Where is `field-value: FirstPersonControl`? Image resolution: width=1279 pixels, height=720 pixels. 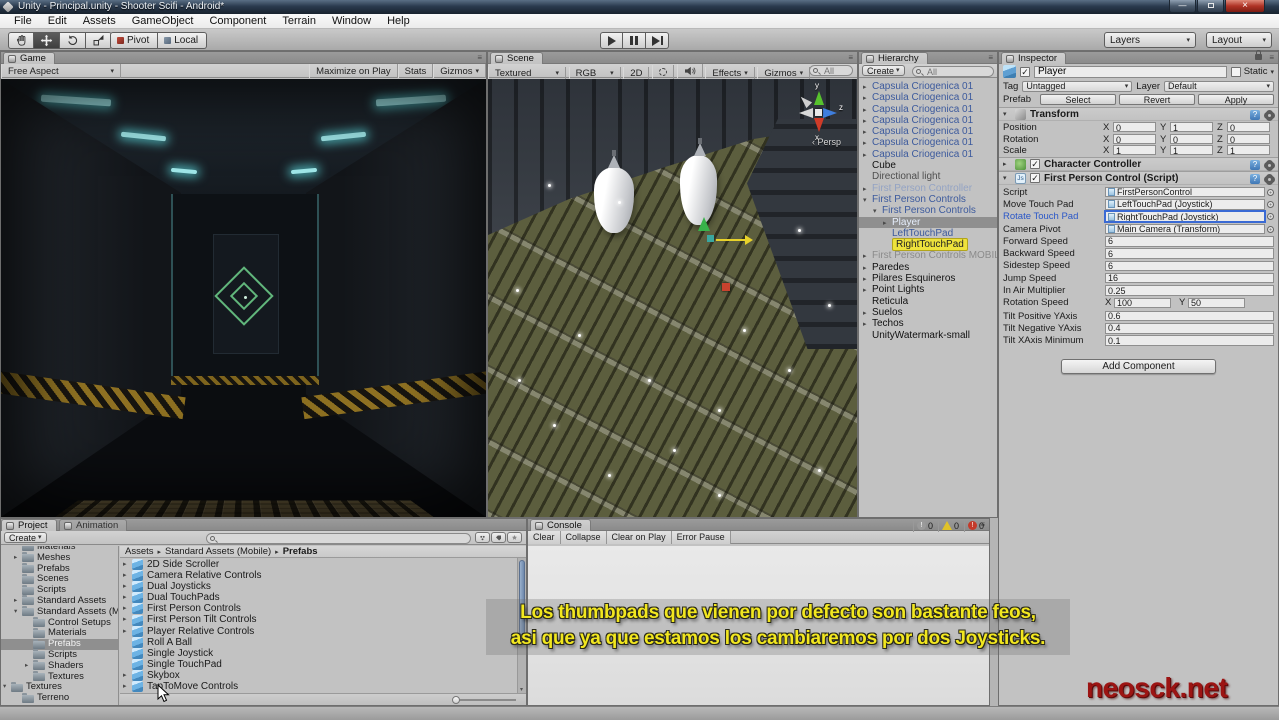 field-value: FirstPersonControl is located at coordinates (1185, 192).